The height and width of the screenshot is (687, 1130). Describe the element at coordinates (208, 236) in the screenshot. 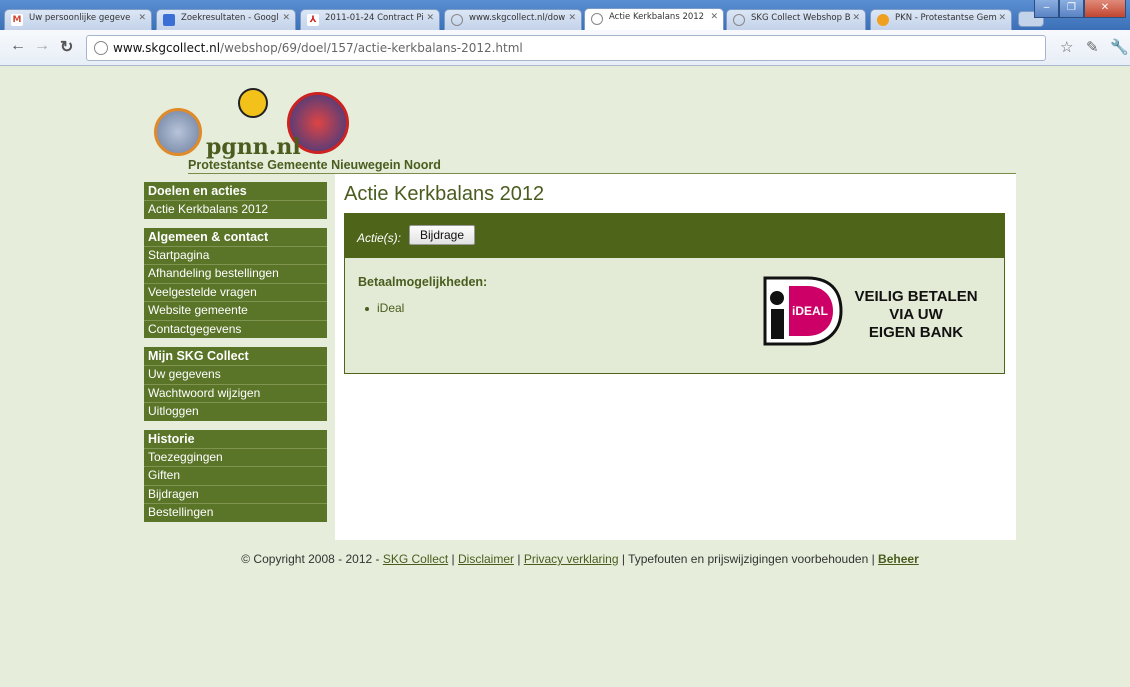

I see `sidebar-heading: Algemeen & contact` at that location.